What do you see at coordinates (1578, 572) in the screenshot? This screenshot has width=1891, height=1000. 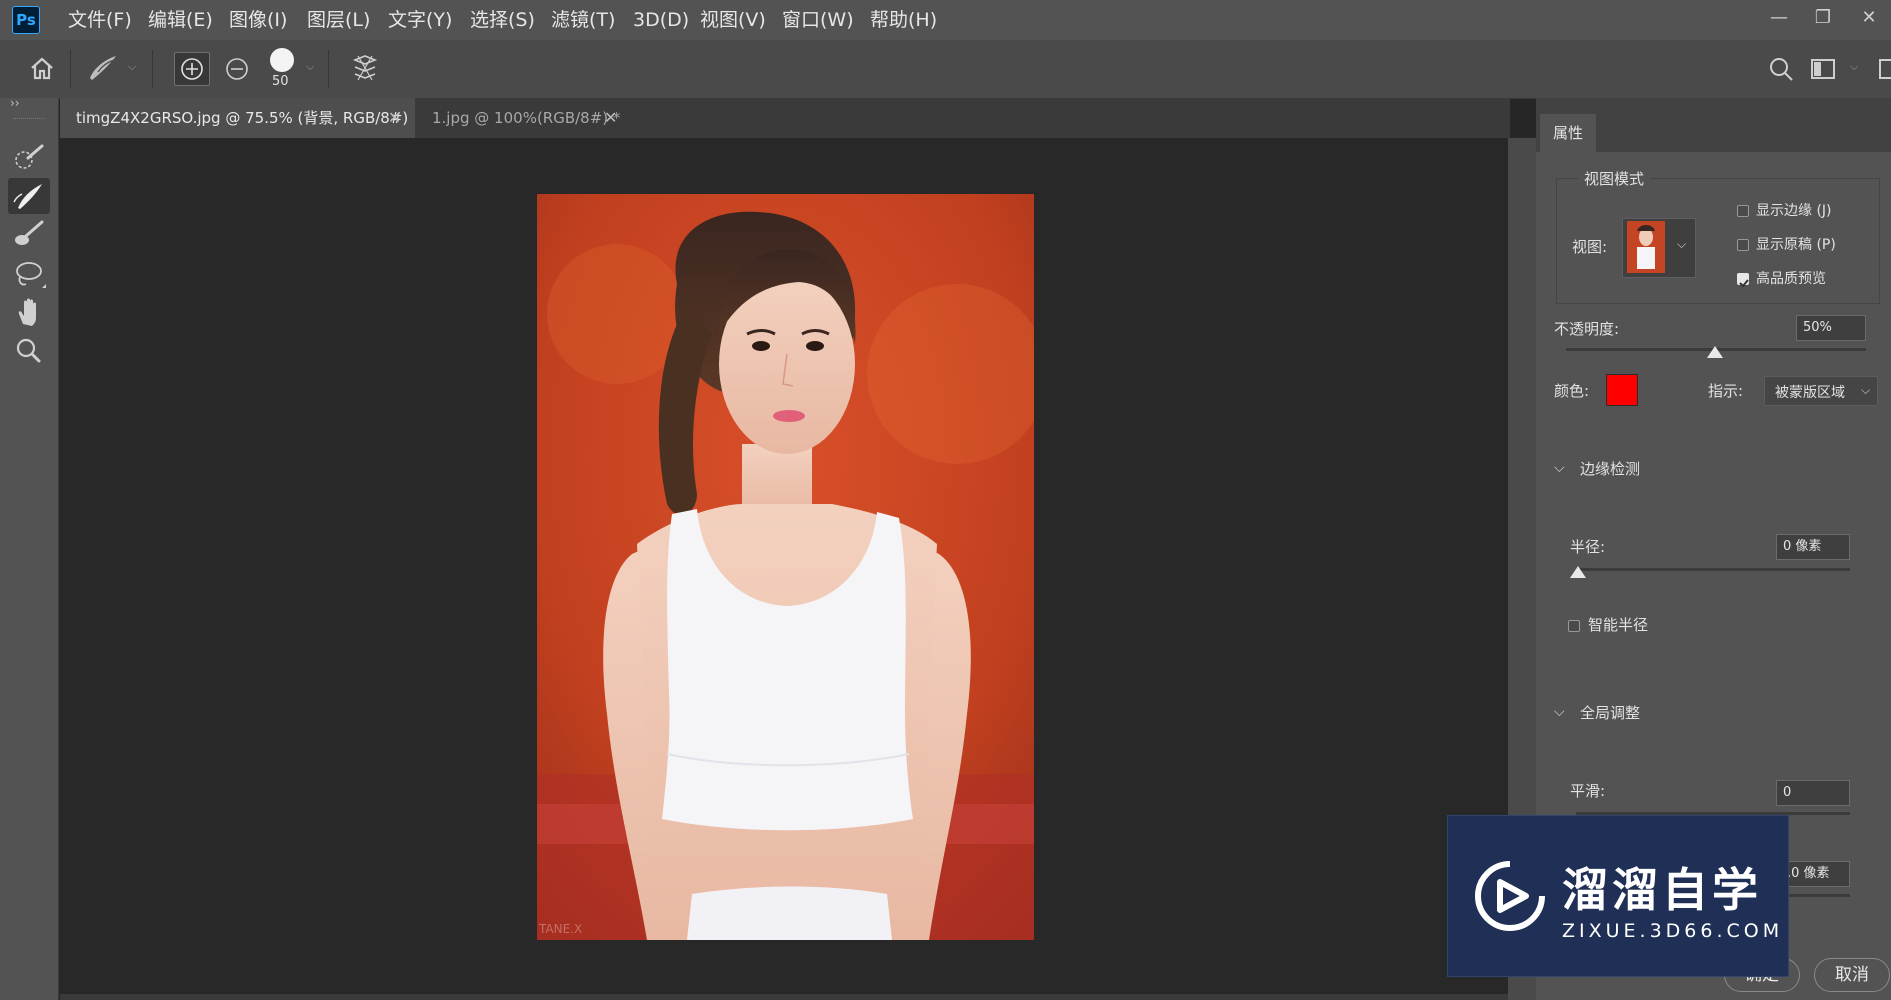 I see `radius-slider-thumb` at bounding box center [1578, 572].